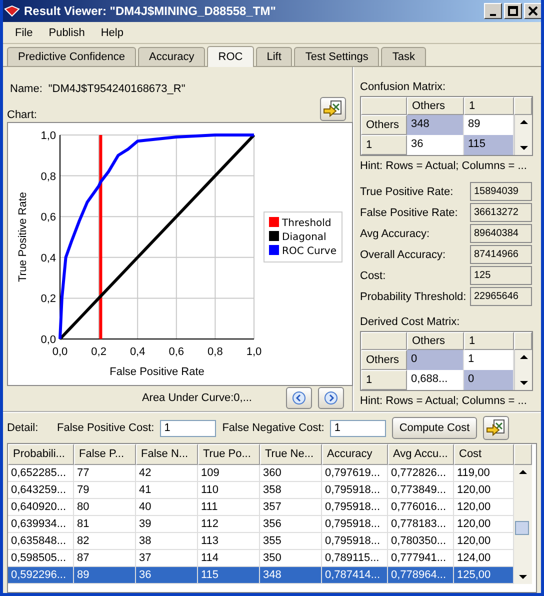  Describe the element at coordinates (229, 575) in the screenshot. I see `table-cell: 115` at that location.